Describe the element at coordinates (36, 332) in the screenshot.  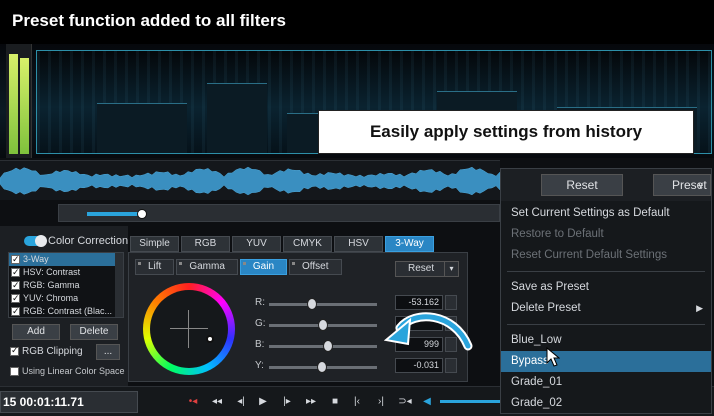
I see `add-filter-button: Add` at that location.